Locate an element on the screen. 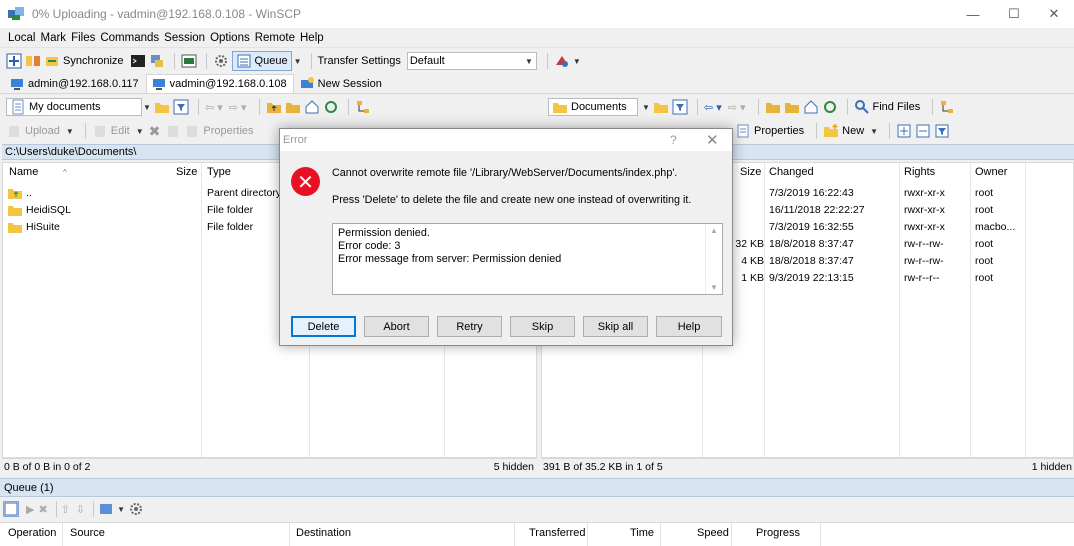  scroll-down-icon: ▼ is located at coordinates (714, 287).